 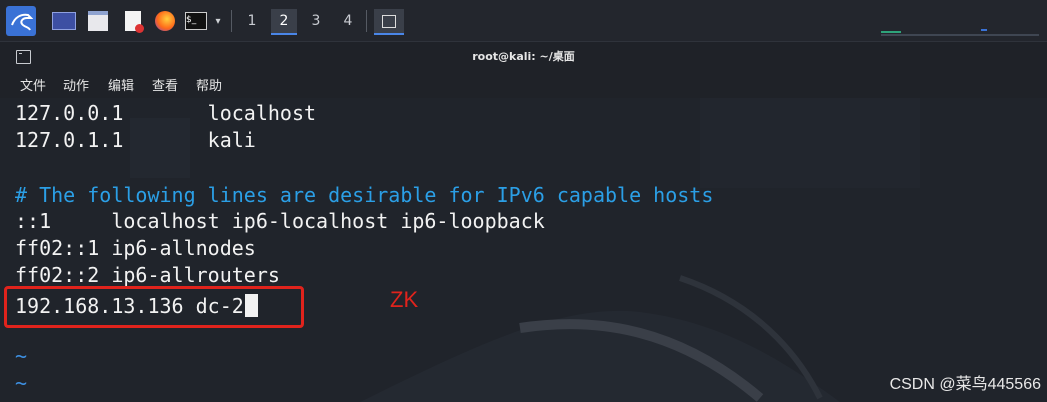 I want to click on text-editor-icon, so click(x=133, y=21).